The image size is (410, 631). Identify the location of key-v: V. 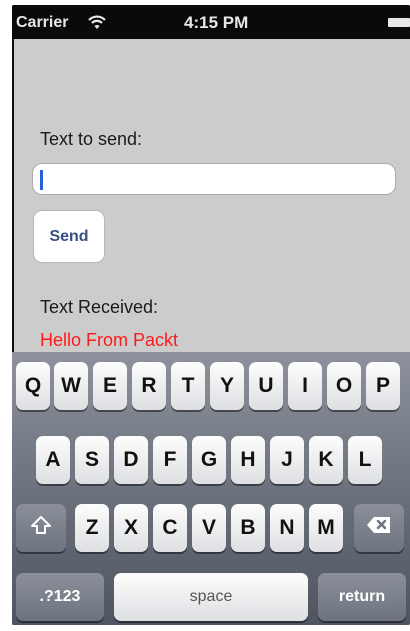
(209, 528).